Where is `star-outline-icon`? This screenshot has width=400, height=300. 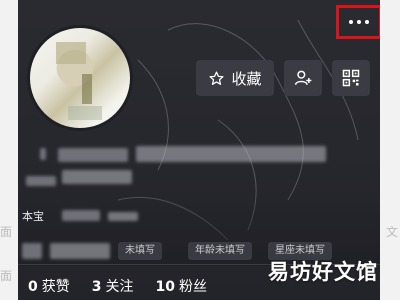
star-outline-icon is located at coordinates (216, 77).